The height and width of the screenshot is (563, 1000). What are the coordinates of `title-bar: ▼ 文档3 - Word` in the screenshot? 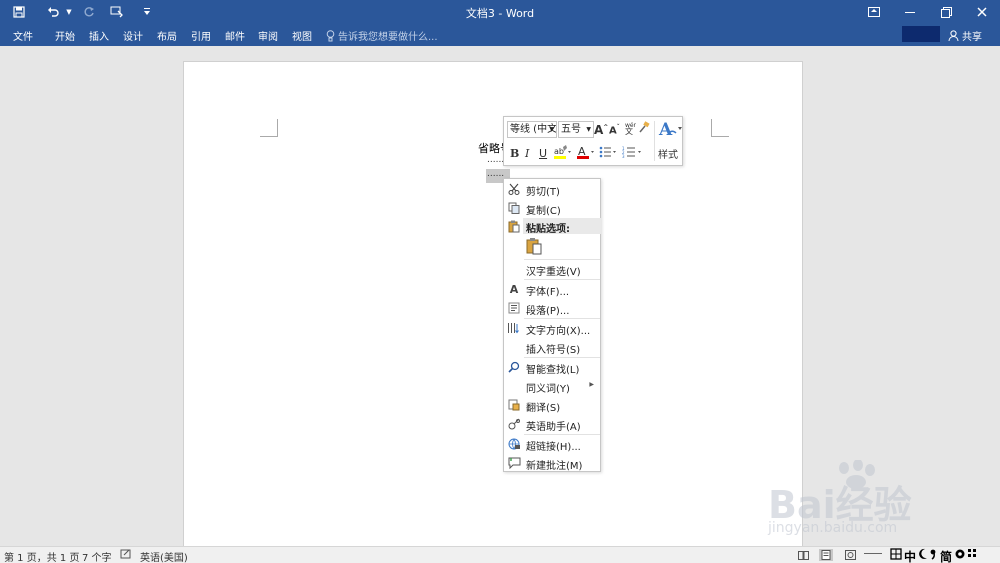 It's located at (500, 12).